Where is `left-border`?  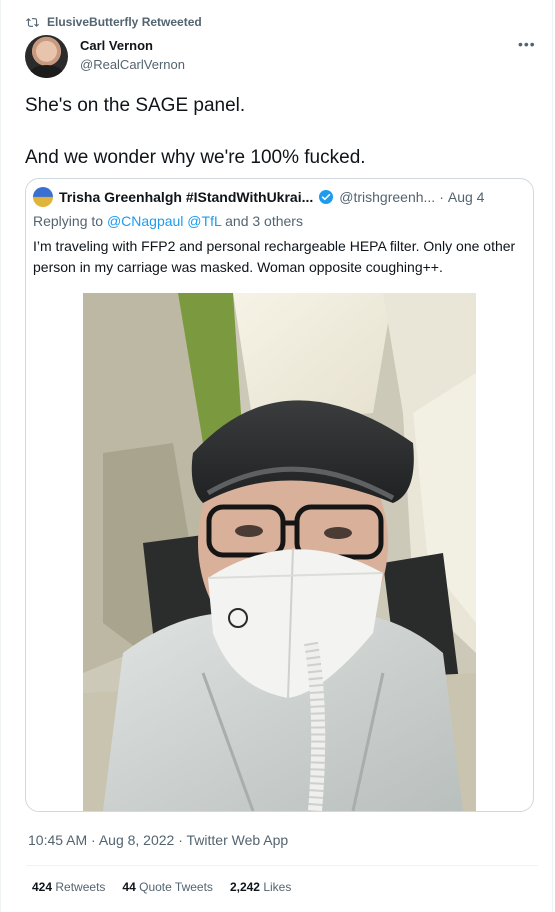 left-border is located at coordinates (0, 456).